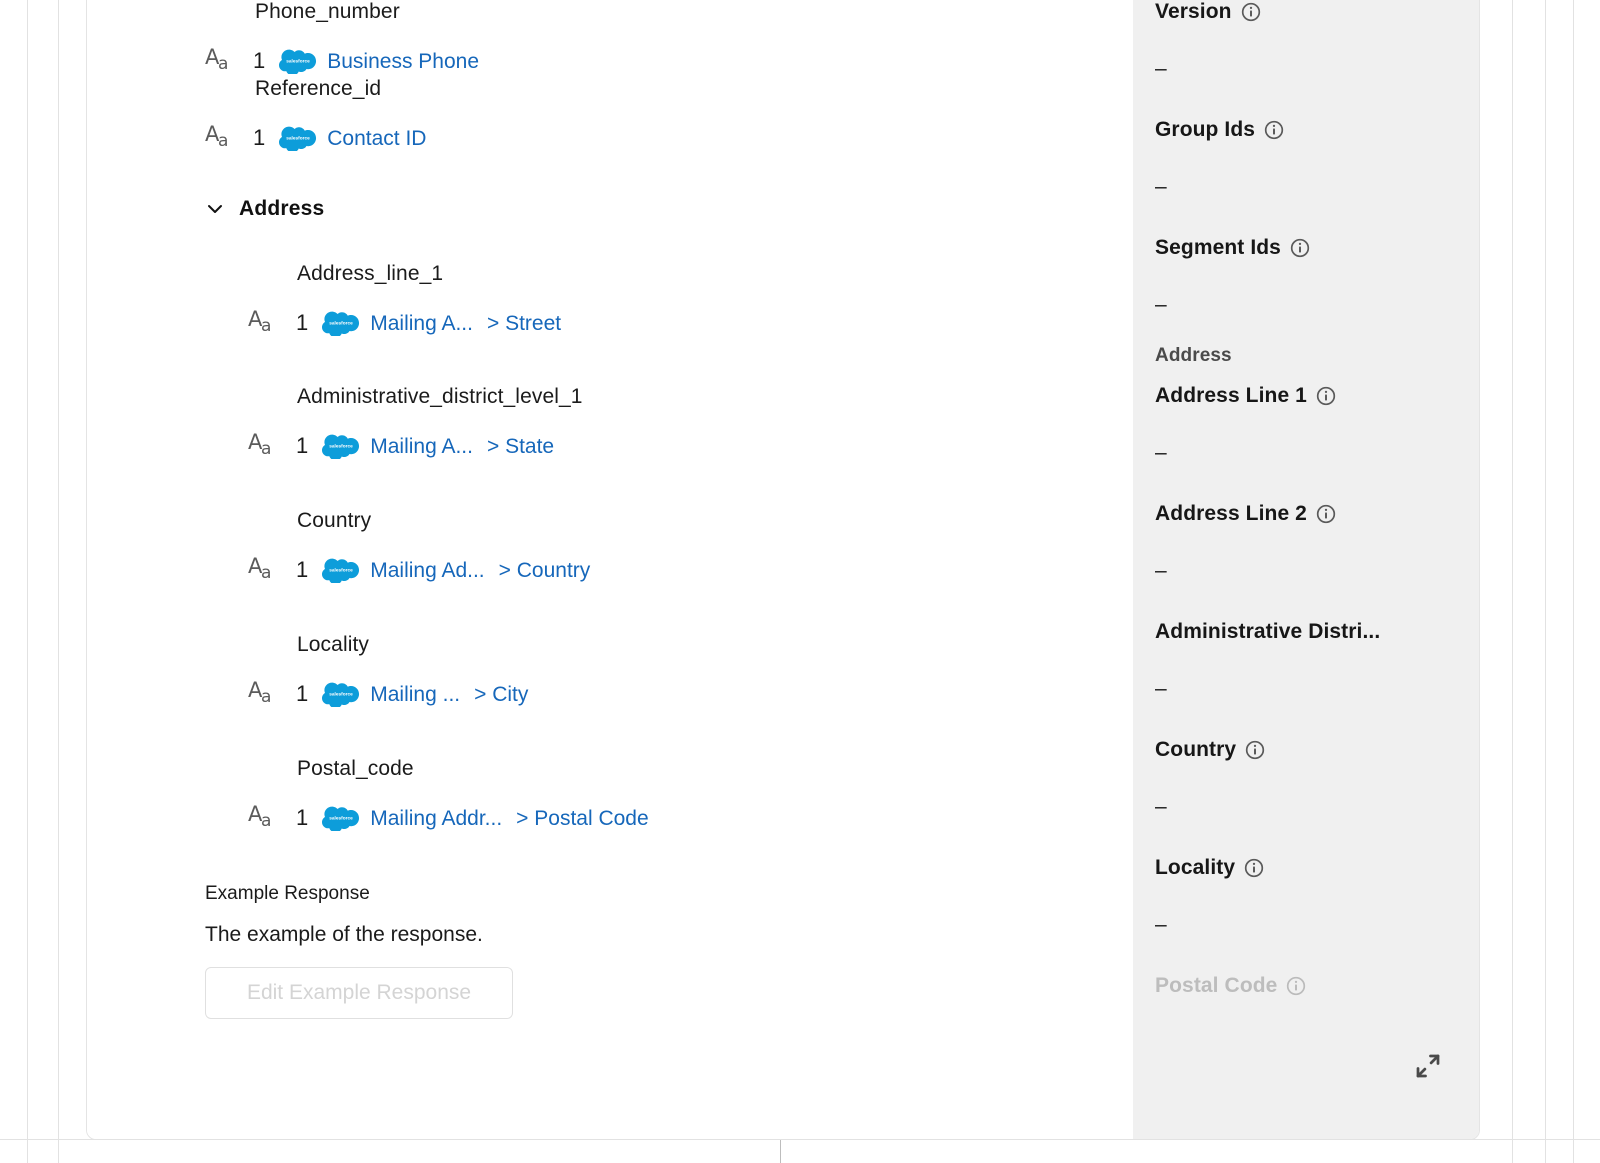 This screenshot has height=1163, width=1600. Describe the element at coordinates (355, 768) in the screenshot. I see `mapping-field-label: Postal_code` at that location.